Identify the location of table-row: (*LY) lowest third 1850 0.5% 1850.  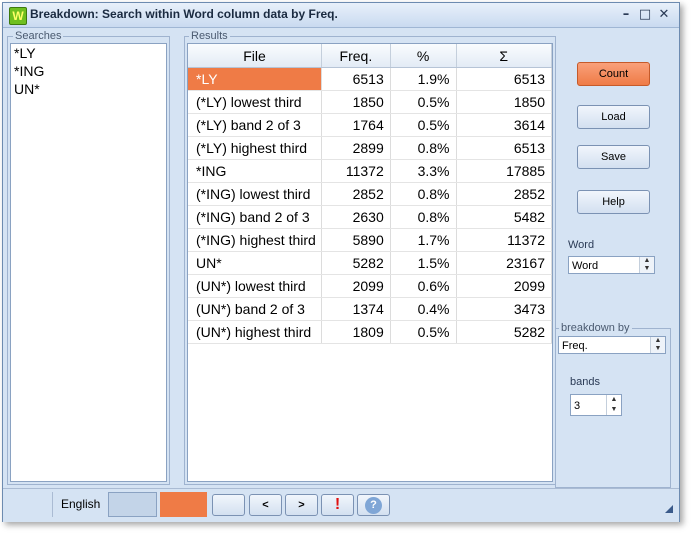
(370, 102).